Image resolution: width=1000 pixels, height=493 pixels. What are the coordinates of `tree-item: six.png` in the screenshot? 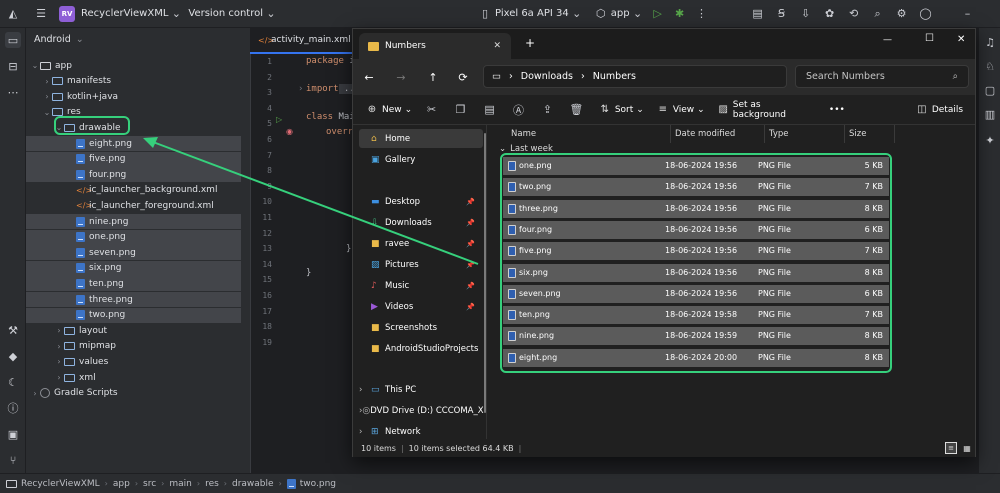 It's located at (133, 268).